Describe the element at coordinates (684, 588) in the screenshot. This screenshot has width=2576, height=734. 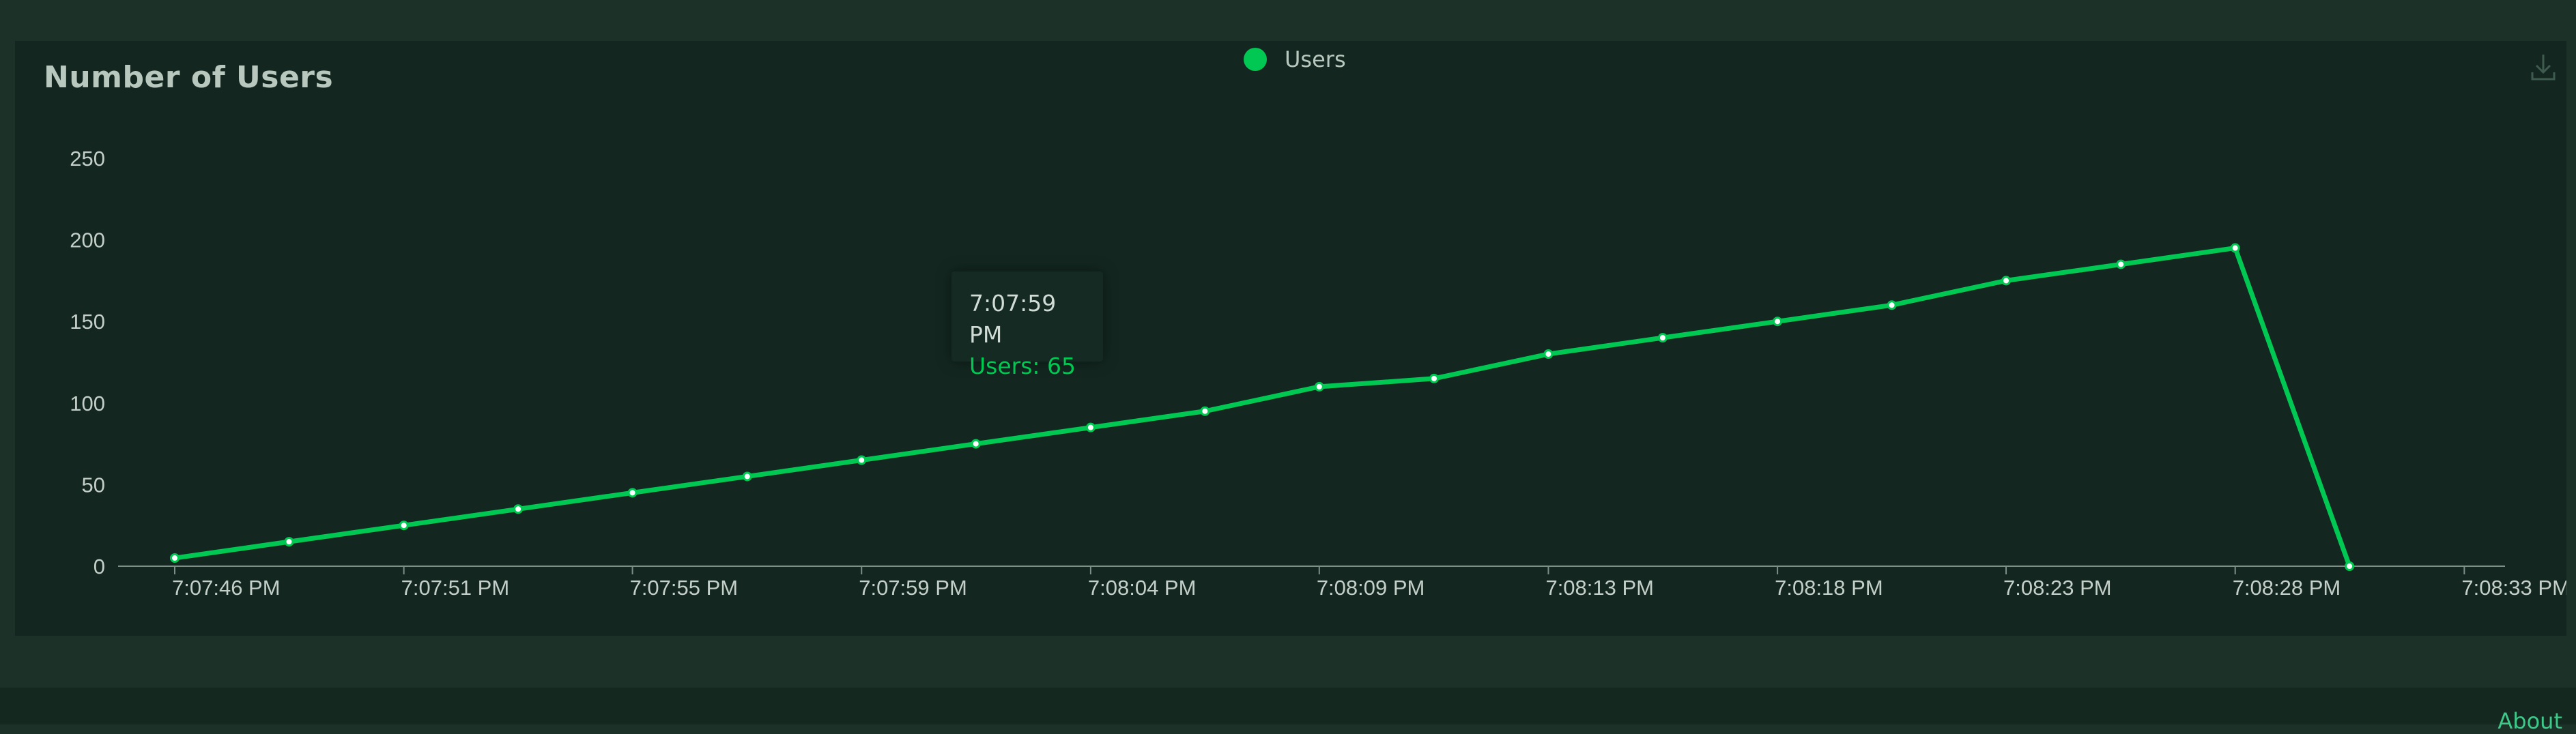
I see `x-tick-label: 7:07:55 PM` at that location.